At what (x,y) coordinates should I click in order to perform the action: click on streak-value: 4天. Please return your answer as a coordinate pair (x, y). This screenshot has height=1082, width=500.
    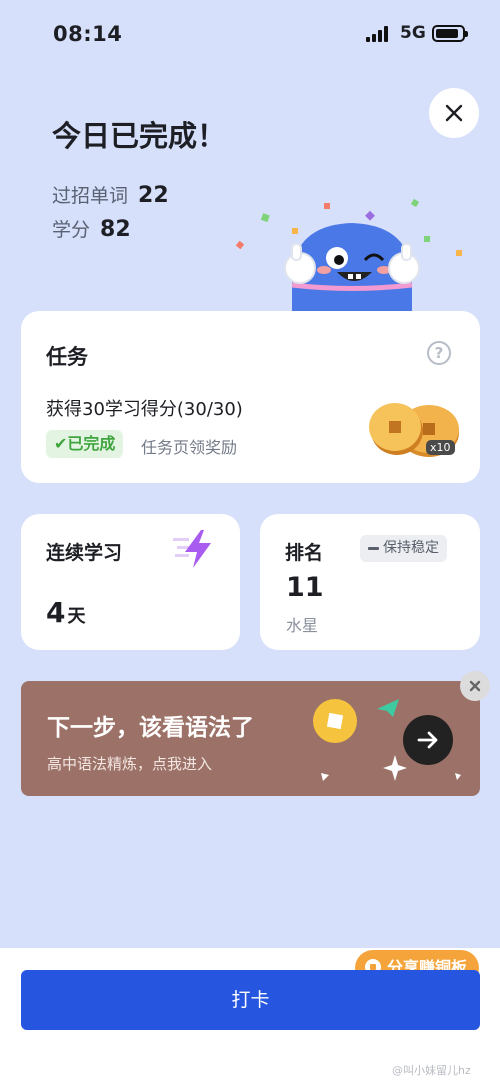
    Looking at the image, I should click on (65, 612).